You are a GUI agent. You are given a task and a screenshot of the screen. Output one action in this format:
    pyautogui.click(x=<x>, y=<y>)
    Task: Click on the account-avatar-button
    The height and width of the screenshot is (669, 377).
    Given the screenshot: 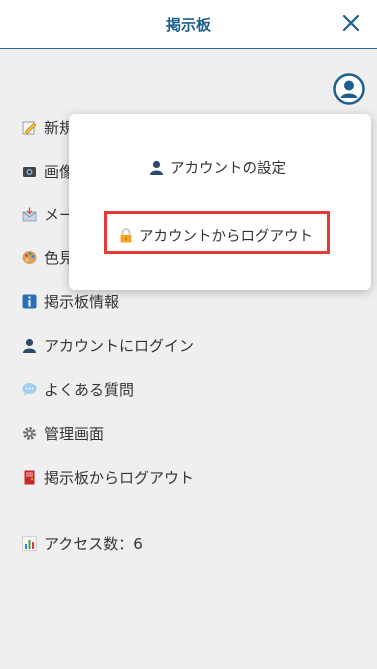 What is the action you would take?
    pyautogui.click(x=349, y=89)
    